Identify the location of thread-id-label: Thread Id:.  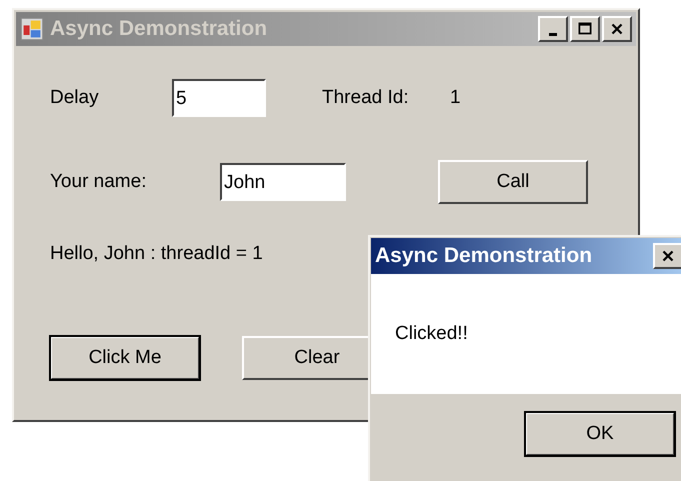
(366, 98).